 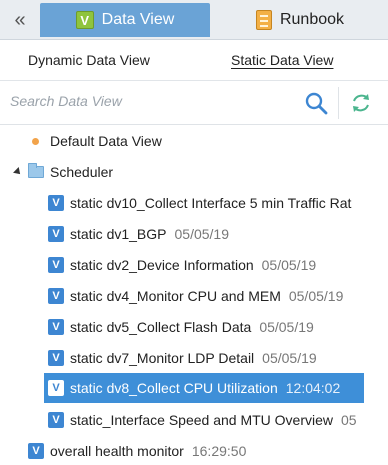 I want to click on tab-runbook-label: Runbook, so click(x=312, y=19).